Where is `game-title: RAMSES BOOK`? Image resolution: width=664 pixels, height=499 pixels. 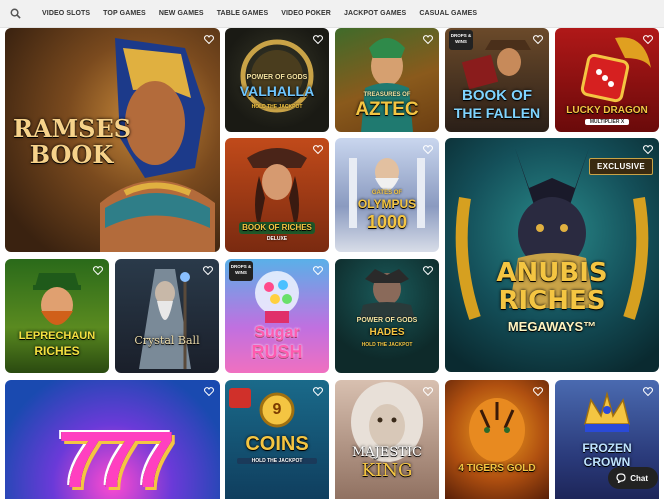 game-title: RAMSES BOOK is located at coordinates (72, 141).